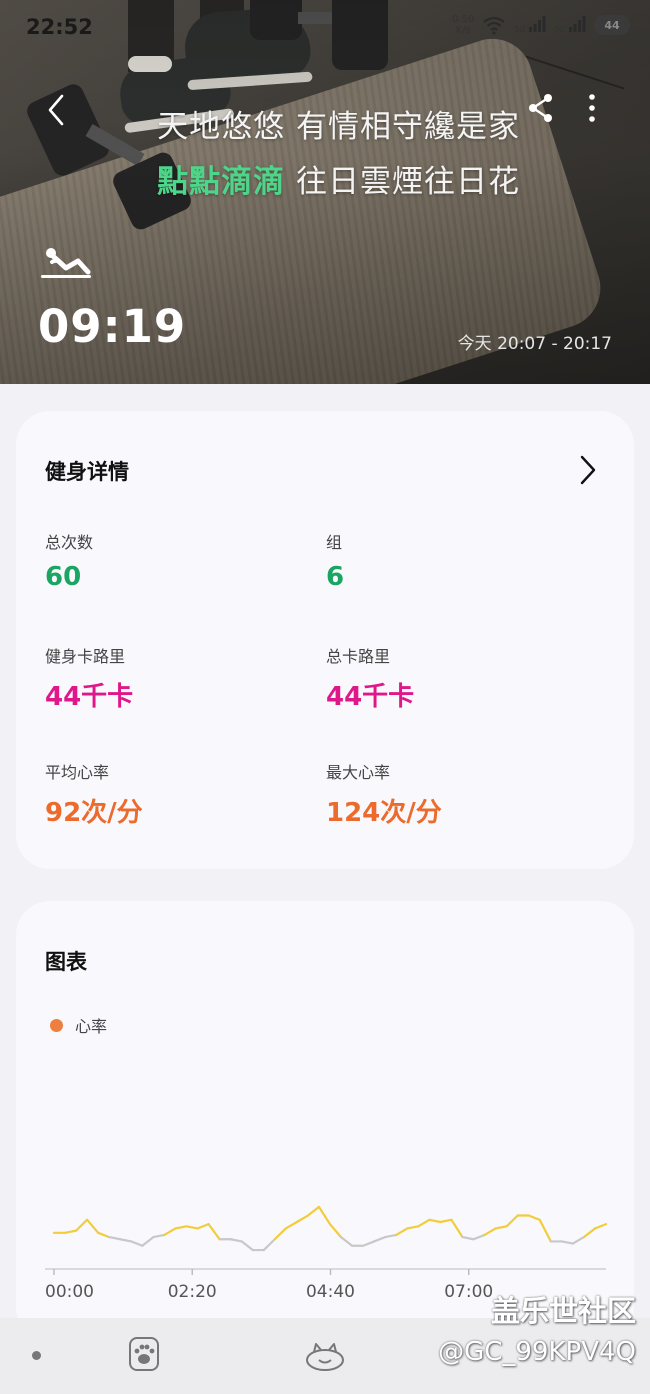  What do you see at coordinates (221, 182) in the screenshot?
I see `lyric-highlight: 點點滴滴` at bounding box center [221, 182].